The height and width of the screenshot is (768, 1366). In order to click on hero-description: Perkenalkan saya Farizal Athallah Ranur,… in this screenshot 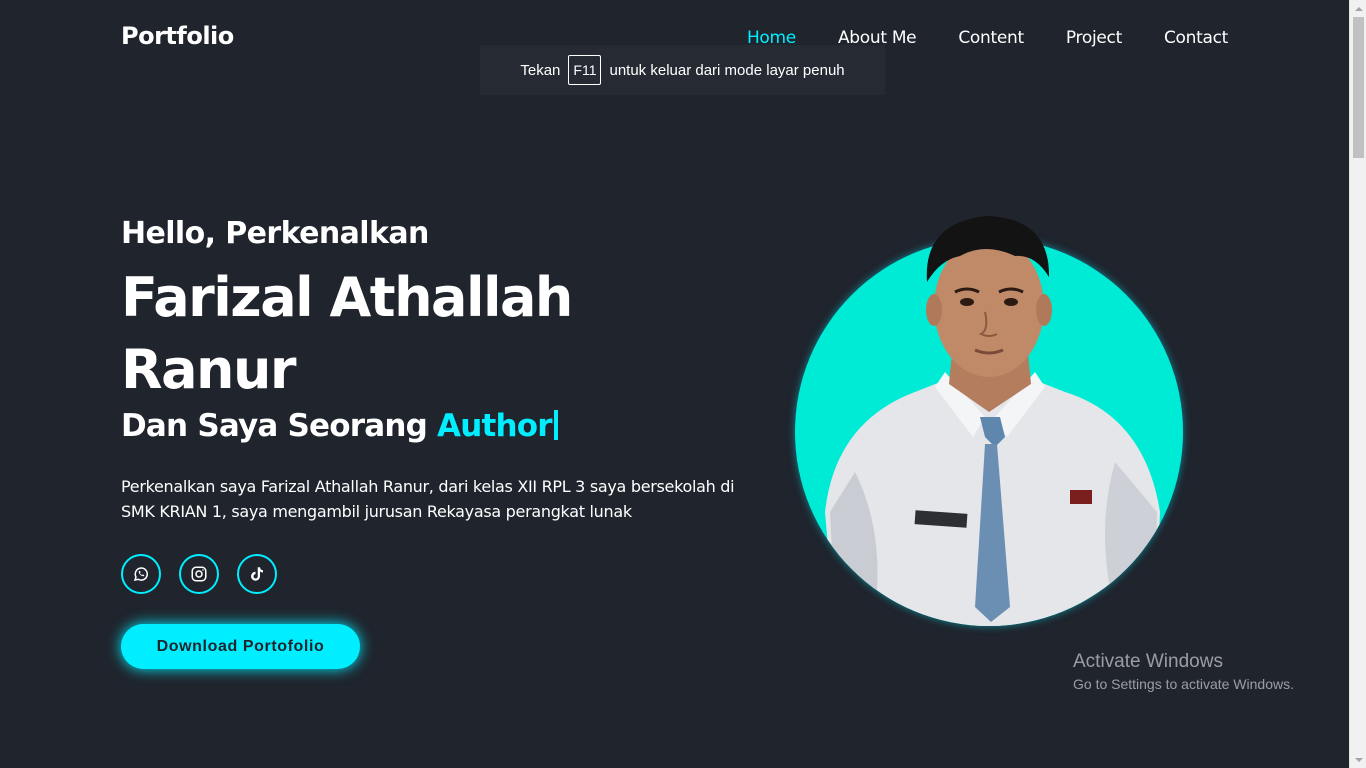, I will do `click(428, 499)`.